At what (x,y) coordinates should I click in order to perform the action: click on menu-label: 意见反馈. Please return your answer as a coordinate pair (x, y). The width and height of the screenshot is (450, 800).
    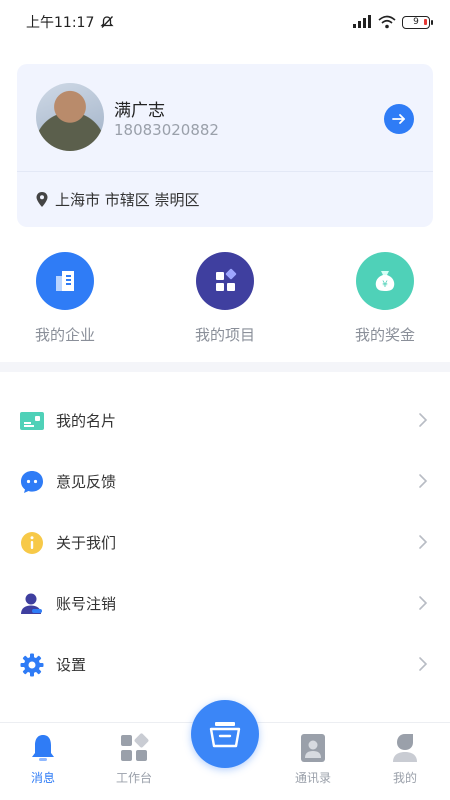
    Looking at the image, I should click on (86, 482).